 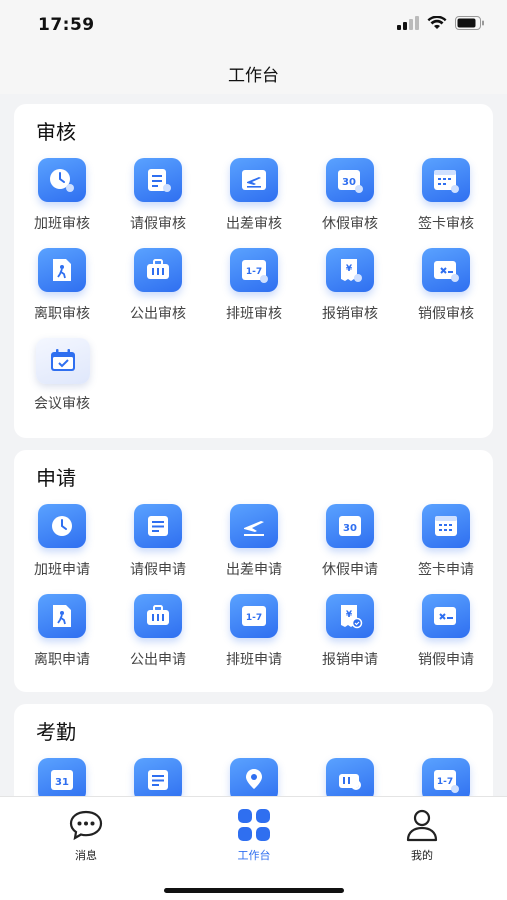 What do you see at coordinates (446, 224) in the screenshot?
I see `tile-label: 签卡审核` at bounding box center [446, 224].